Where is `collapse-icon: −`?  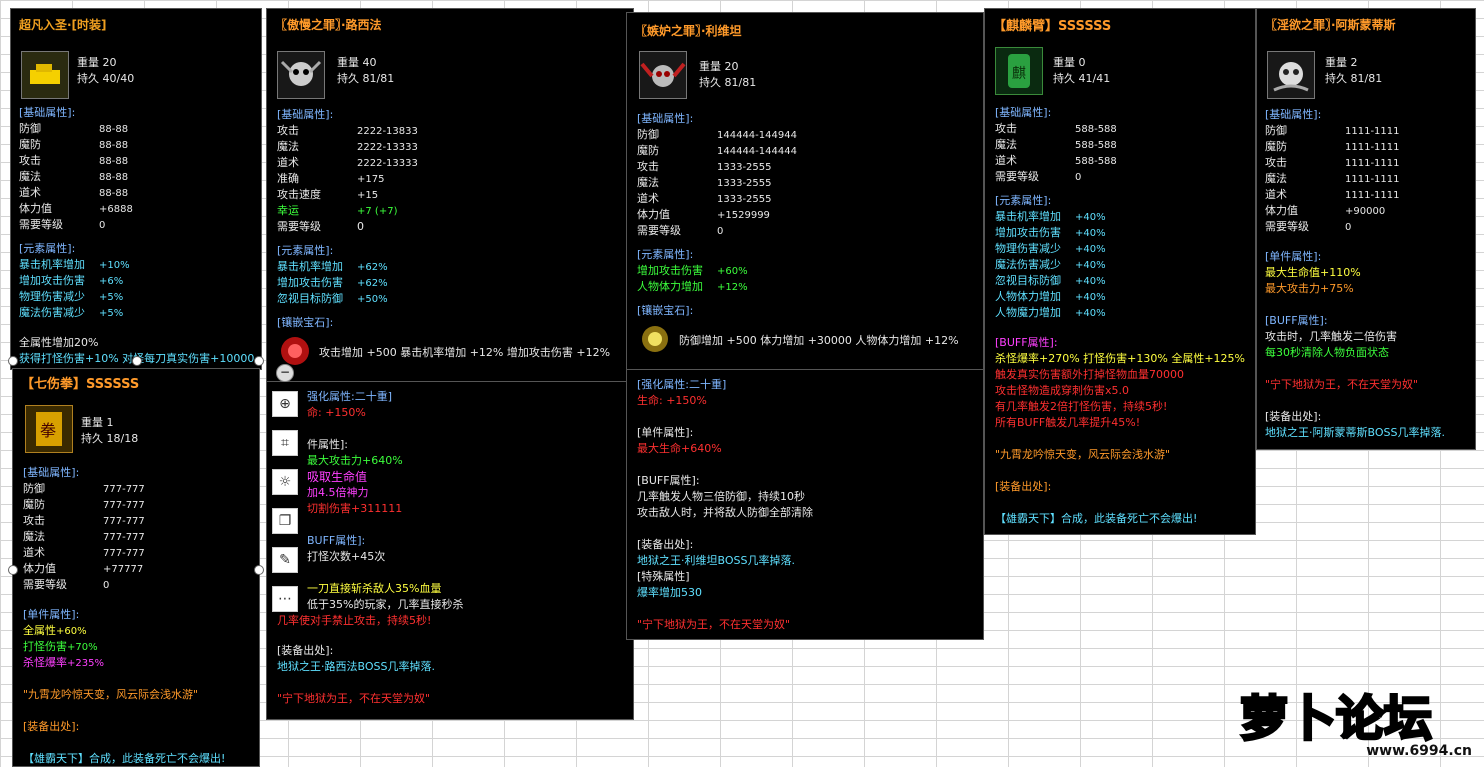
collapse-icon: − is located at coordinates (285, 373).